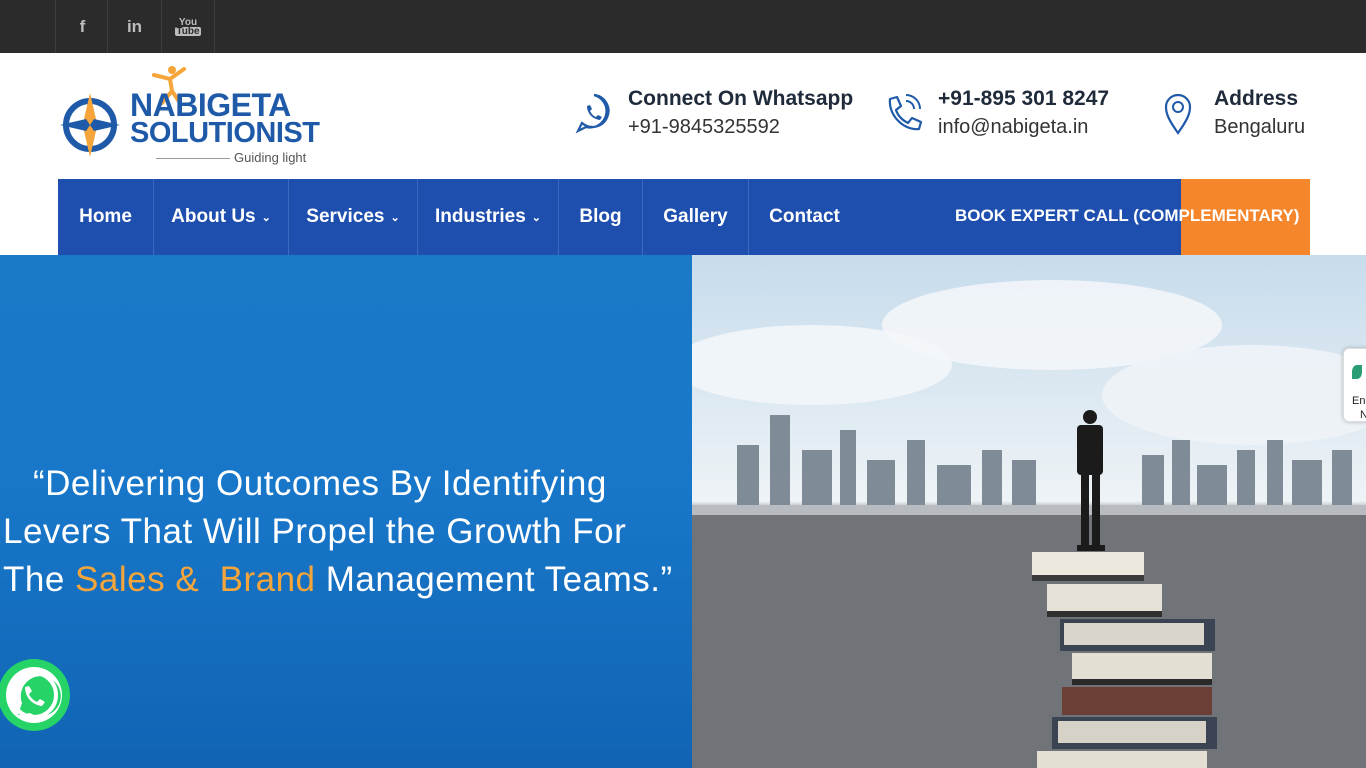  I want to click on nav-gallery: Gallery, so click(696, 217).